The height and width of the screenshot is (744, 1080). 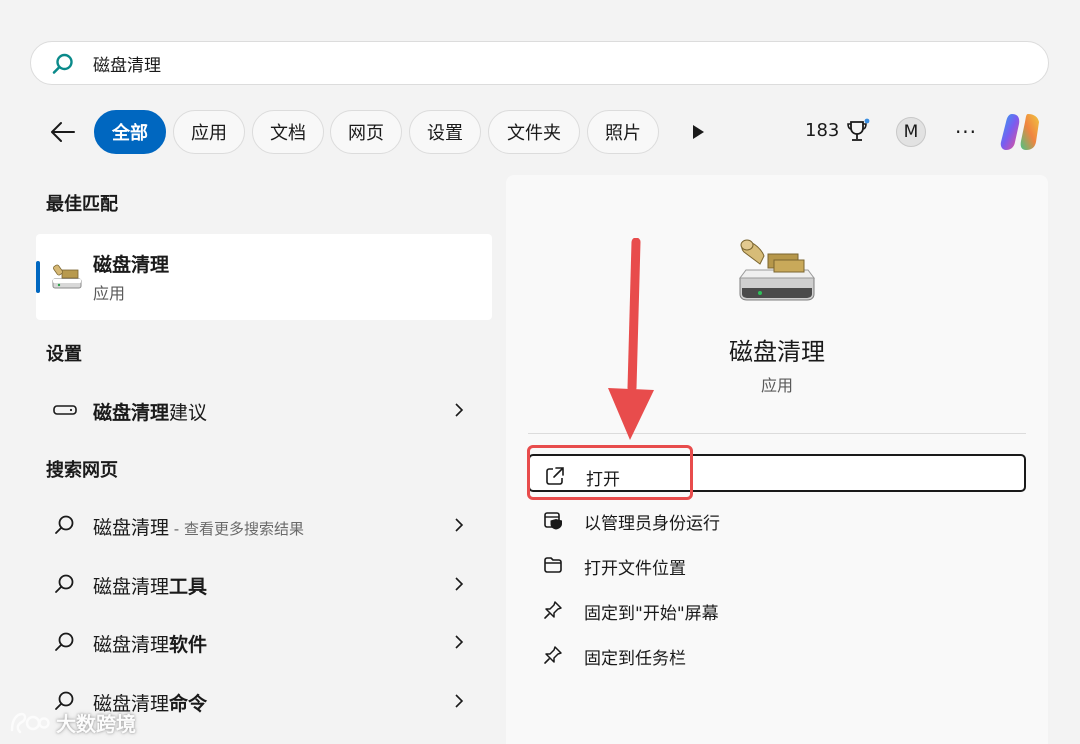 I want to click on more-options-button: ···, so click(x=966, y=132).